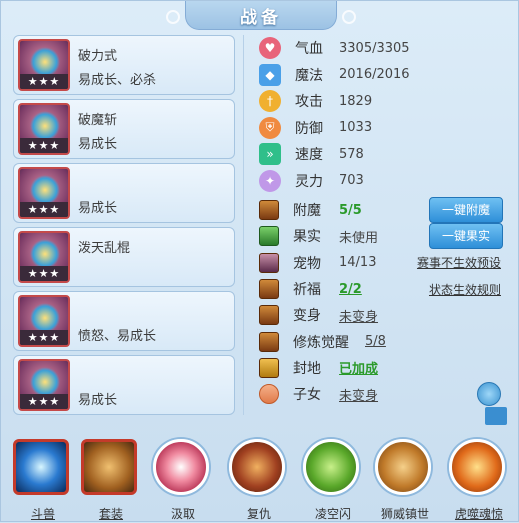 The height and width of the screenshot is (523, 519). Describe the element at coordinates (269, 289) in the screenshot. I see `bless-icon` at that location.